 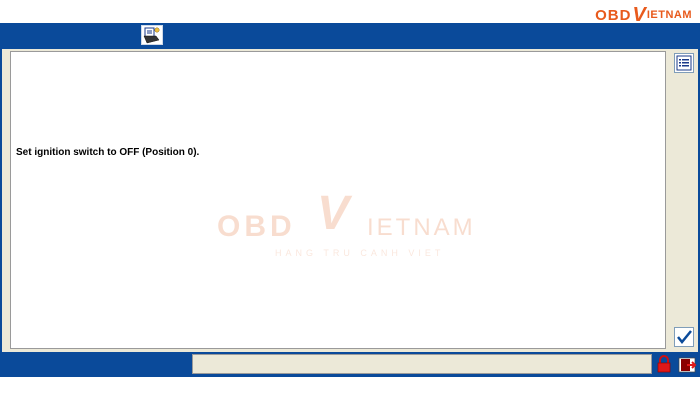 What do you see at coordinates (333, 213) in the screenshot?
I see `watermark-mark: V` at bounding box center [333, 213].